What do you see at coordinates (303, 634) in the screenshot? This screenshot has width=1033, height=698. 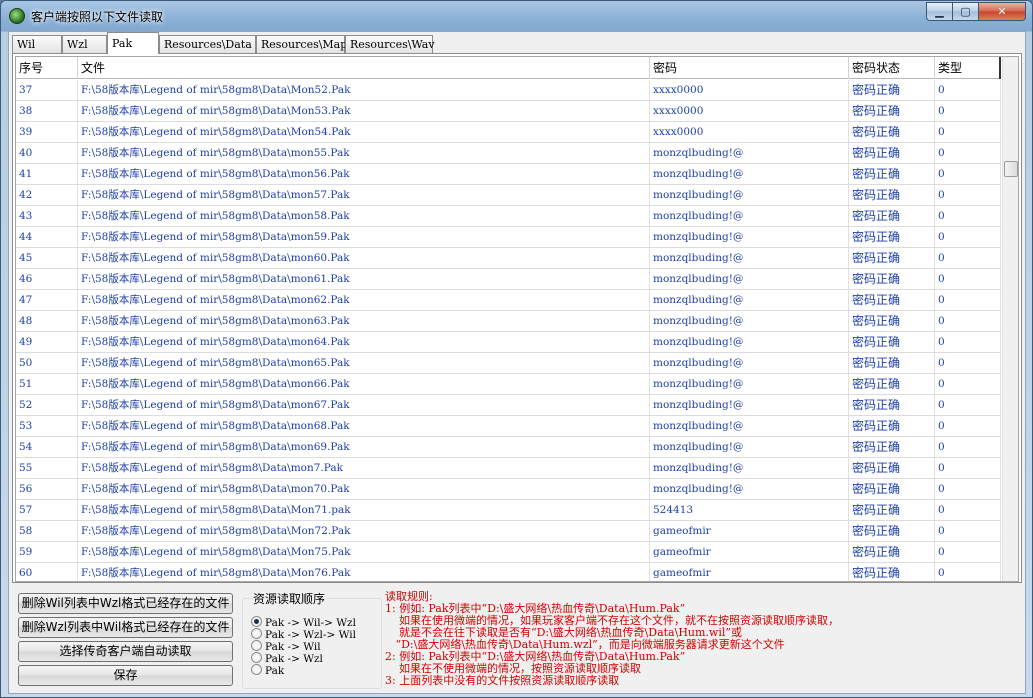 I see `radio-option-pak-wzl-wil: Pak -> Wzl-> Wil` at bounding box center [303, 634].